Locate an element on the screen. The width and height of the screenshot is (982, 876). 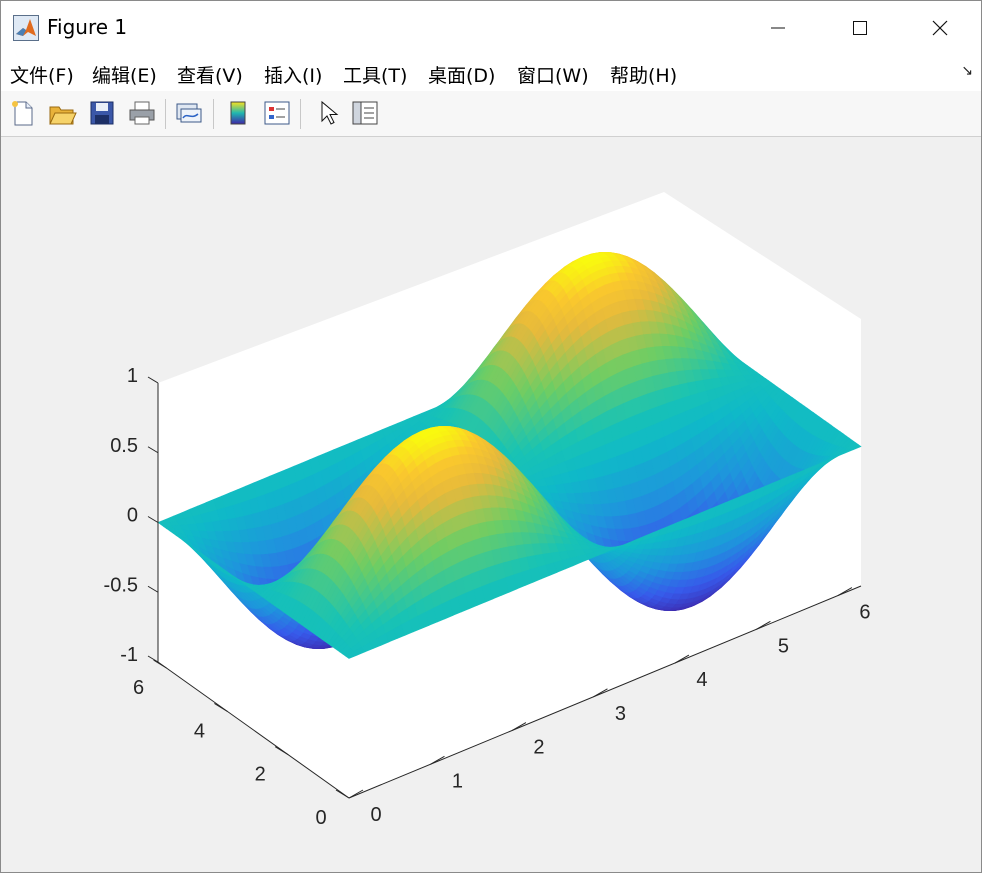
menu-window: 窗口(W) is located at coordinates (553, 74).